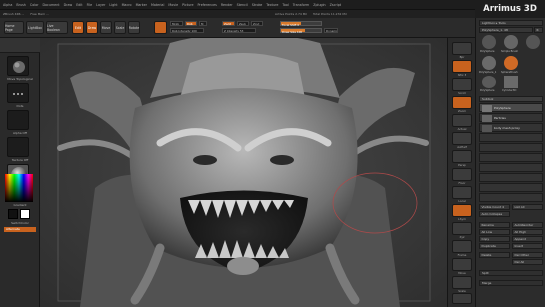 Image resolution: width=545 pixels, height=307 pixels. What do you see at coordinates (462, 192) in the screenshot?
I see `local-button` at bounding box center [462, 192].